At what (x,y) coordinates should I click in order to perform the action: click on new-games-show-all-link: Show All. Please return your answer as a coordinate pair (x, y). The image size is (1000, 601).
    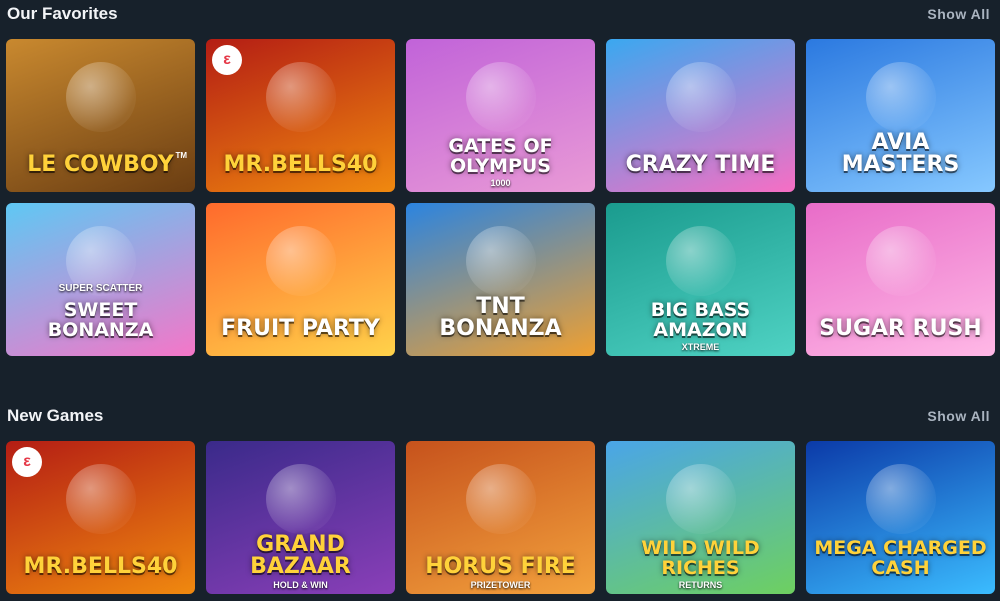
    Looking at the image, I should click on (958, 416).